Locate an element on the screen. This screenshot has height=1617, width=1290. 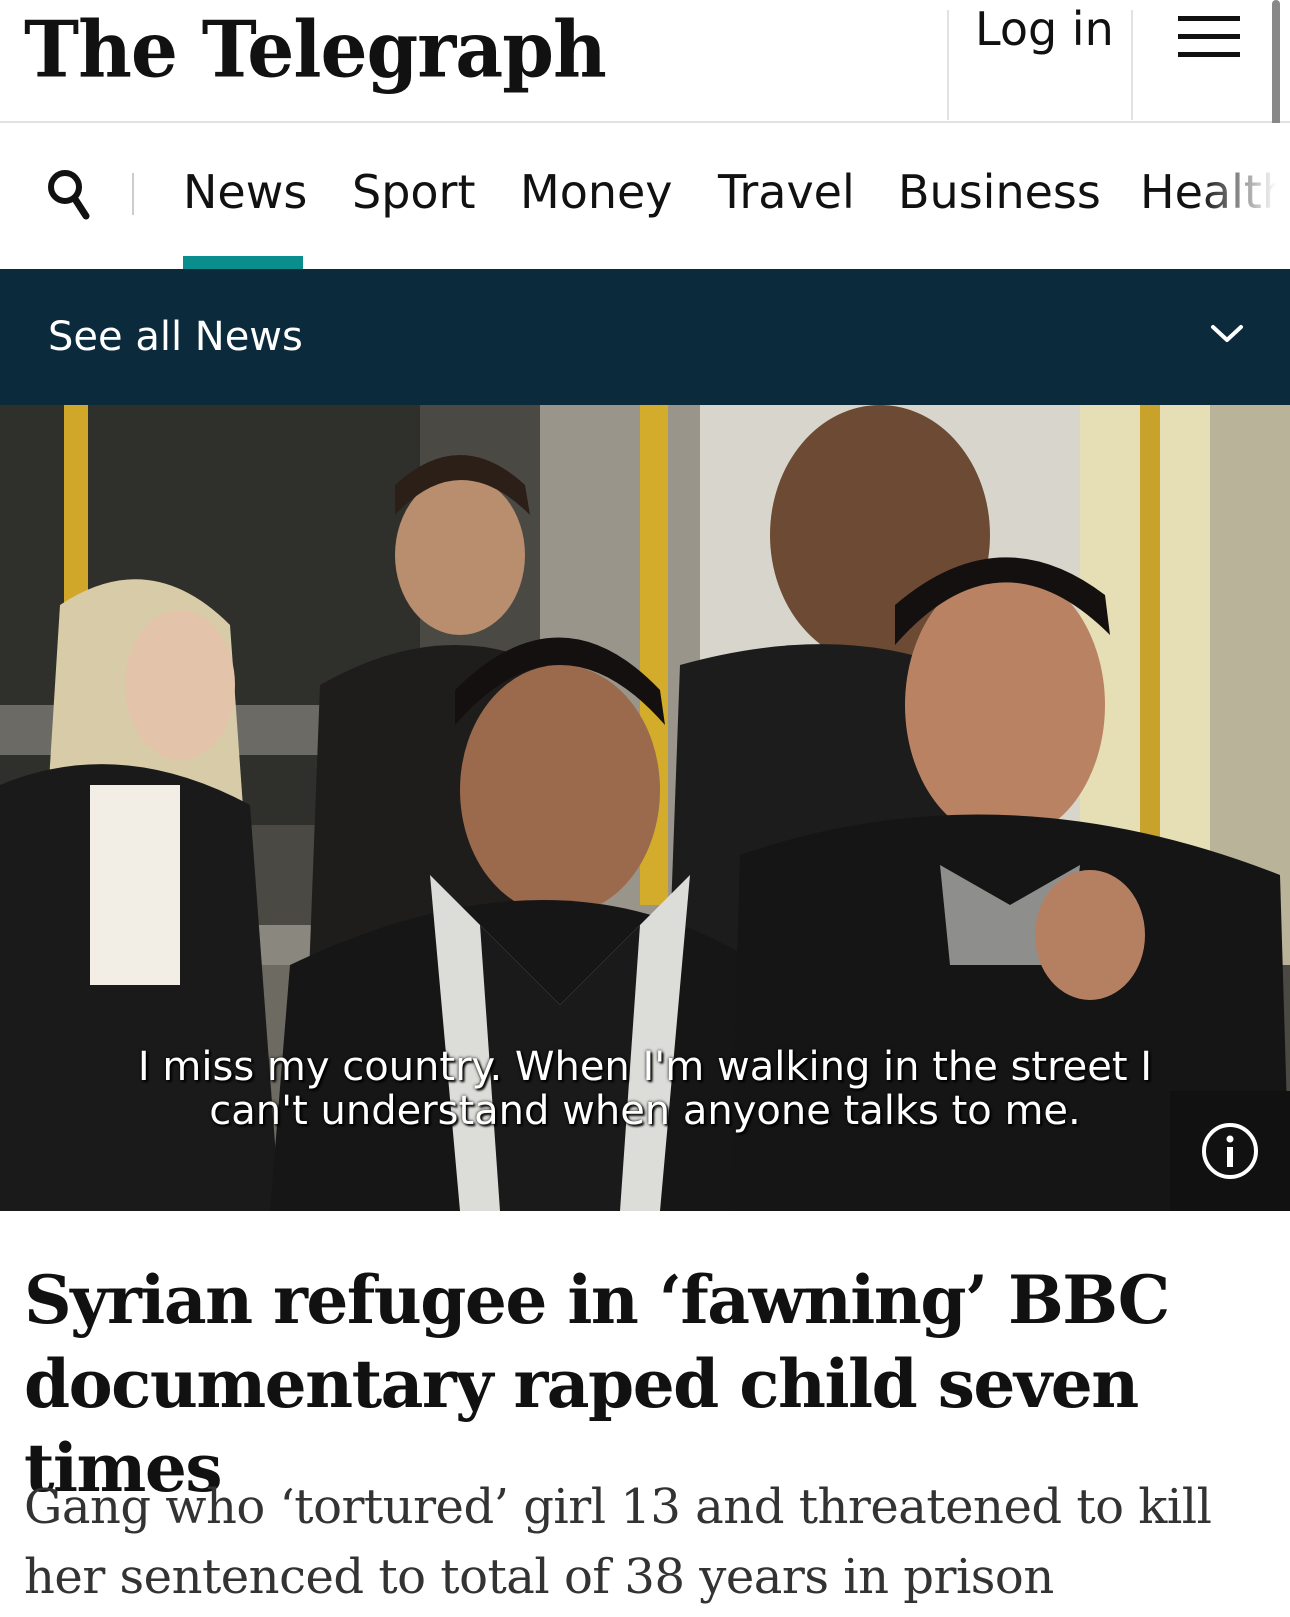
site-logo: The Telegraph is located at coordinates (315, 50).